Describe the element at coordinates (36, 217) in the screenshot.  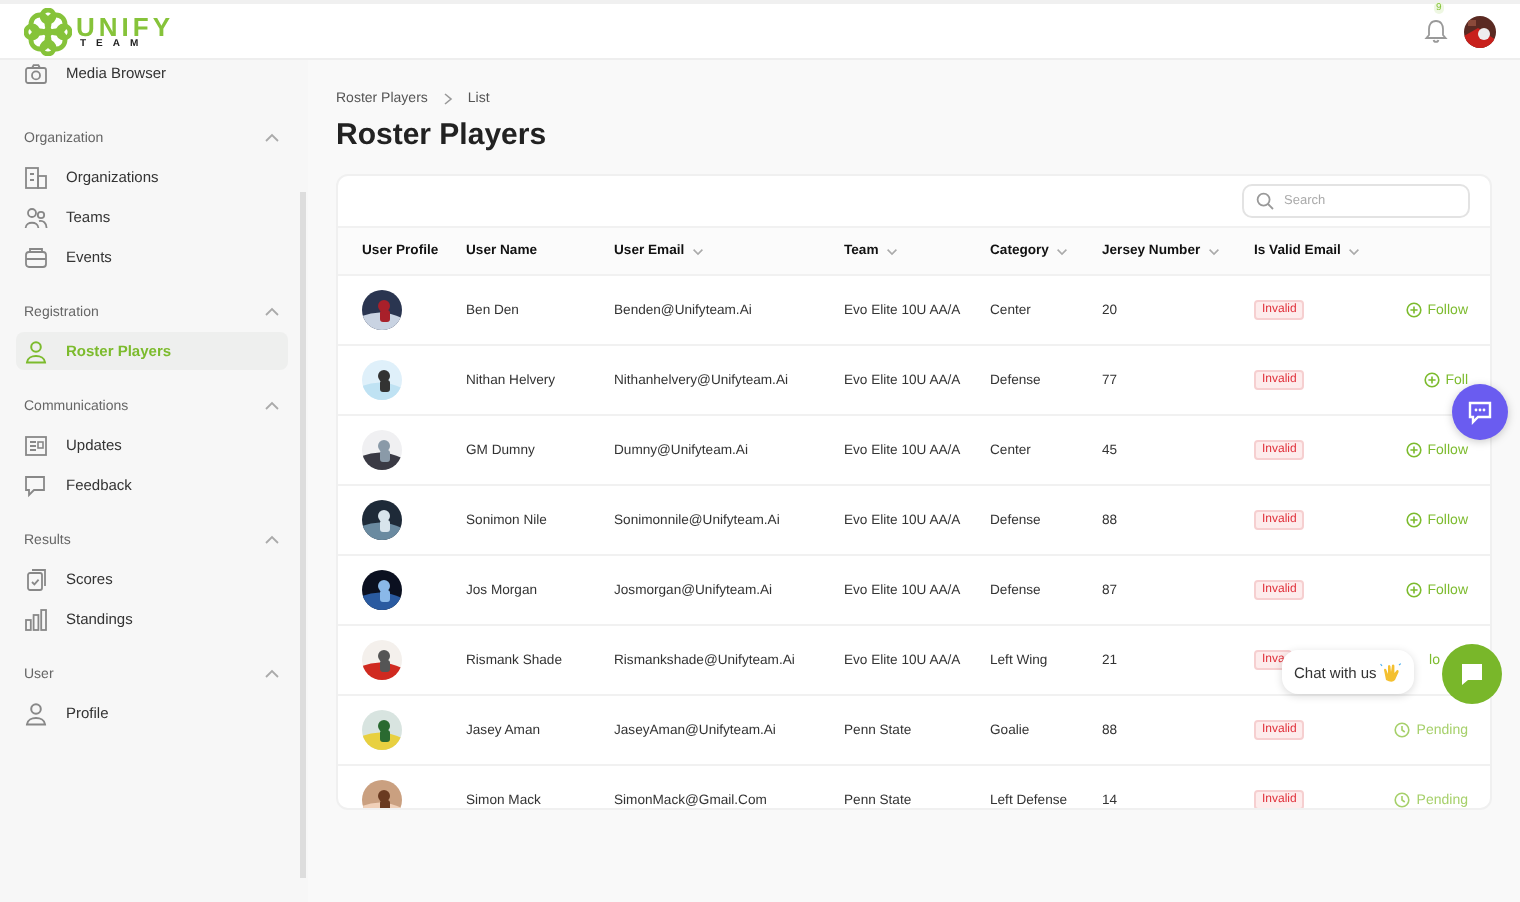
I see `people-icon` at that location.